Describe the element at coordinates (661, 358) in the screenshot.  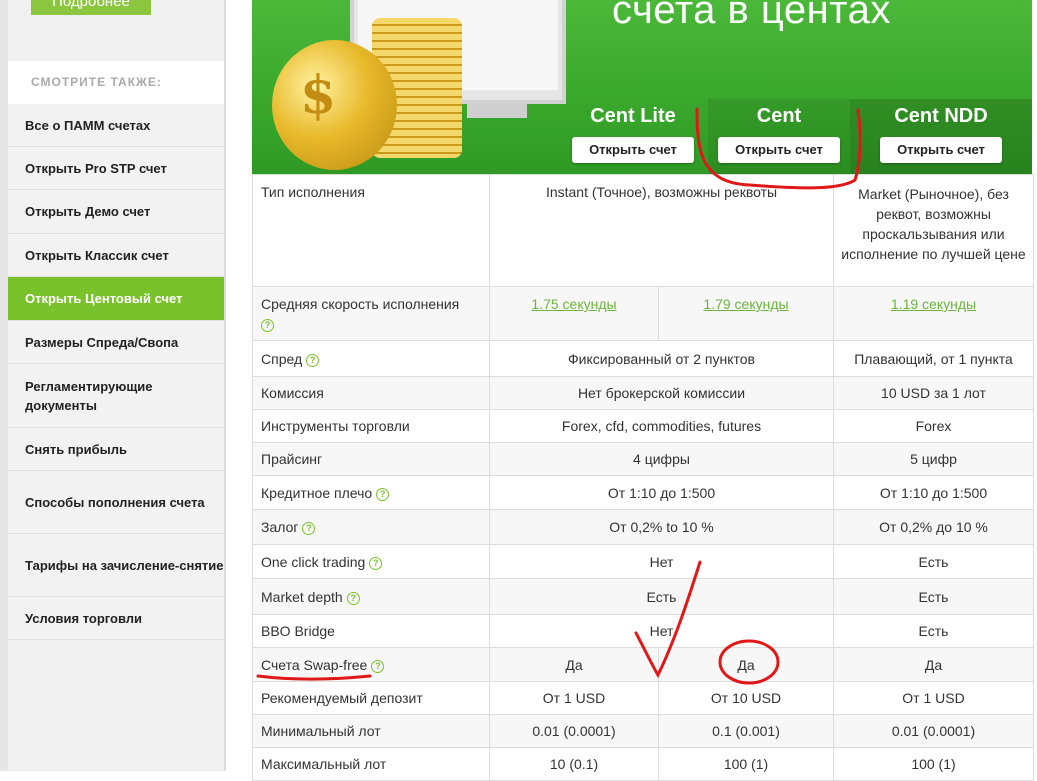
I see `cell-value: Фиксированный от 2 пунктов` at that location.